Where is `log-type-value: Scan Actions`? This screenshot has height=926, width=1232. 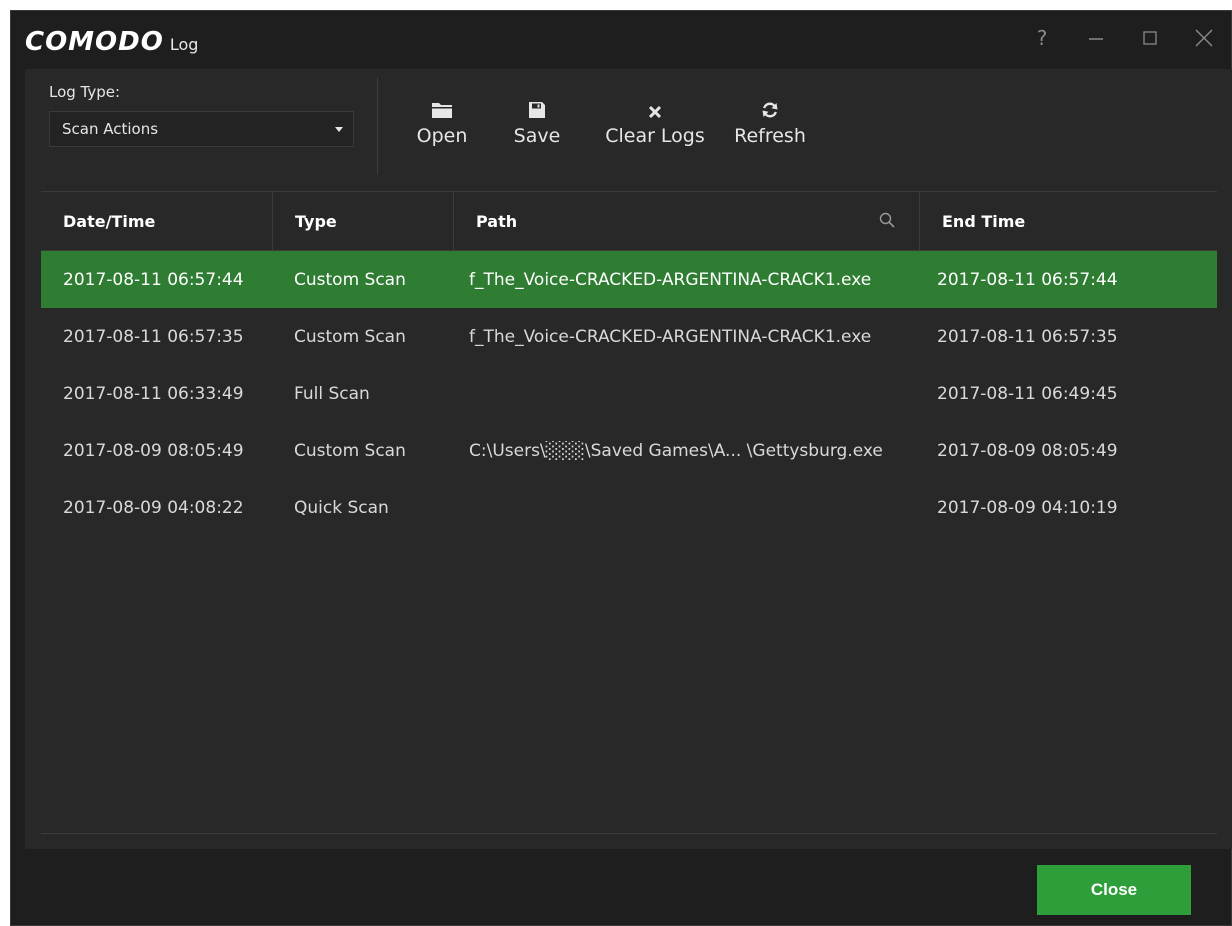
log-type-value: Scan Actions is located at coordinates (110, 129).